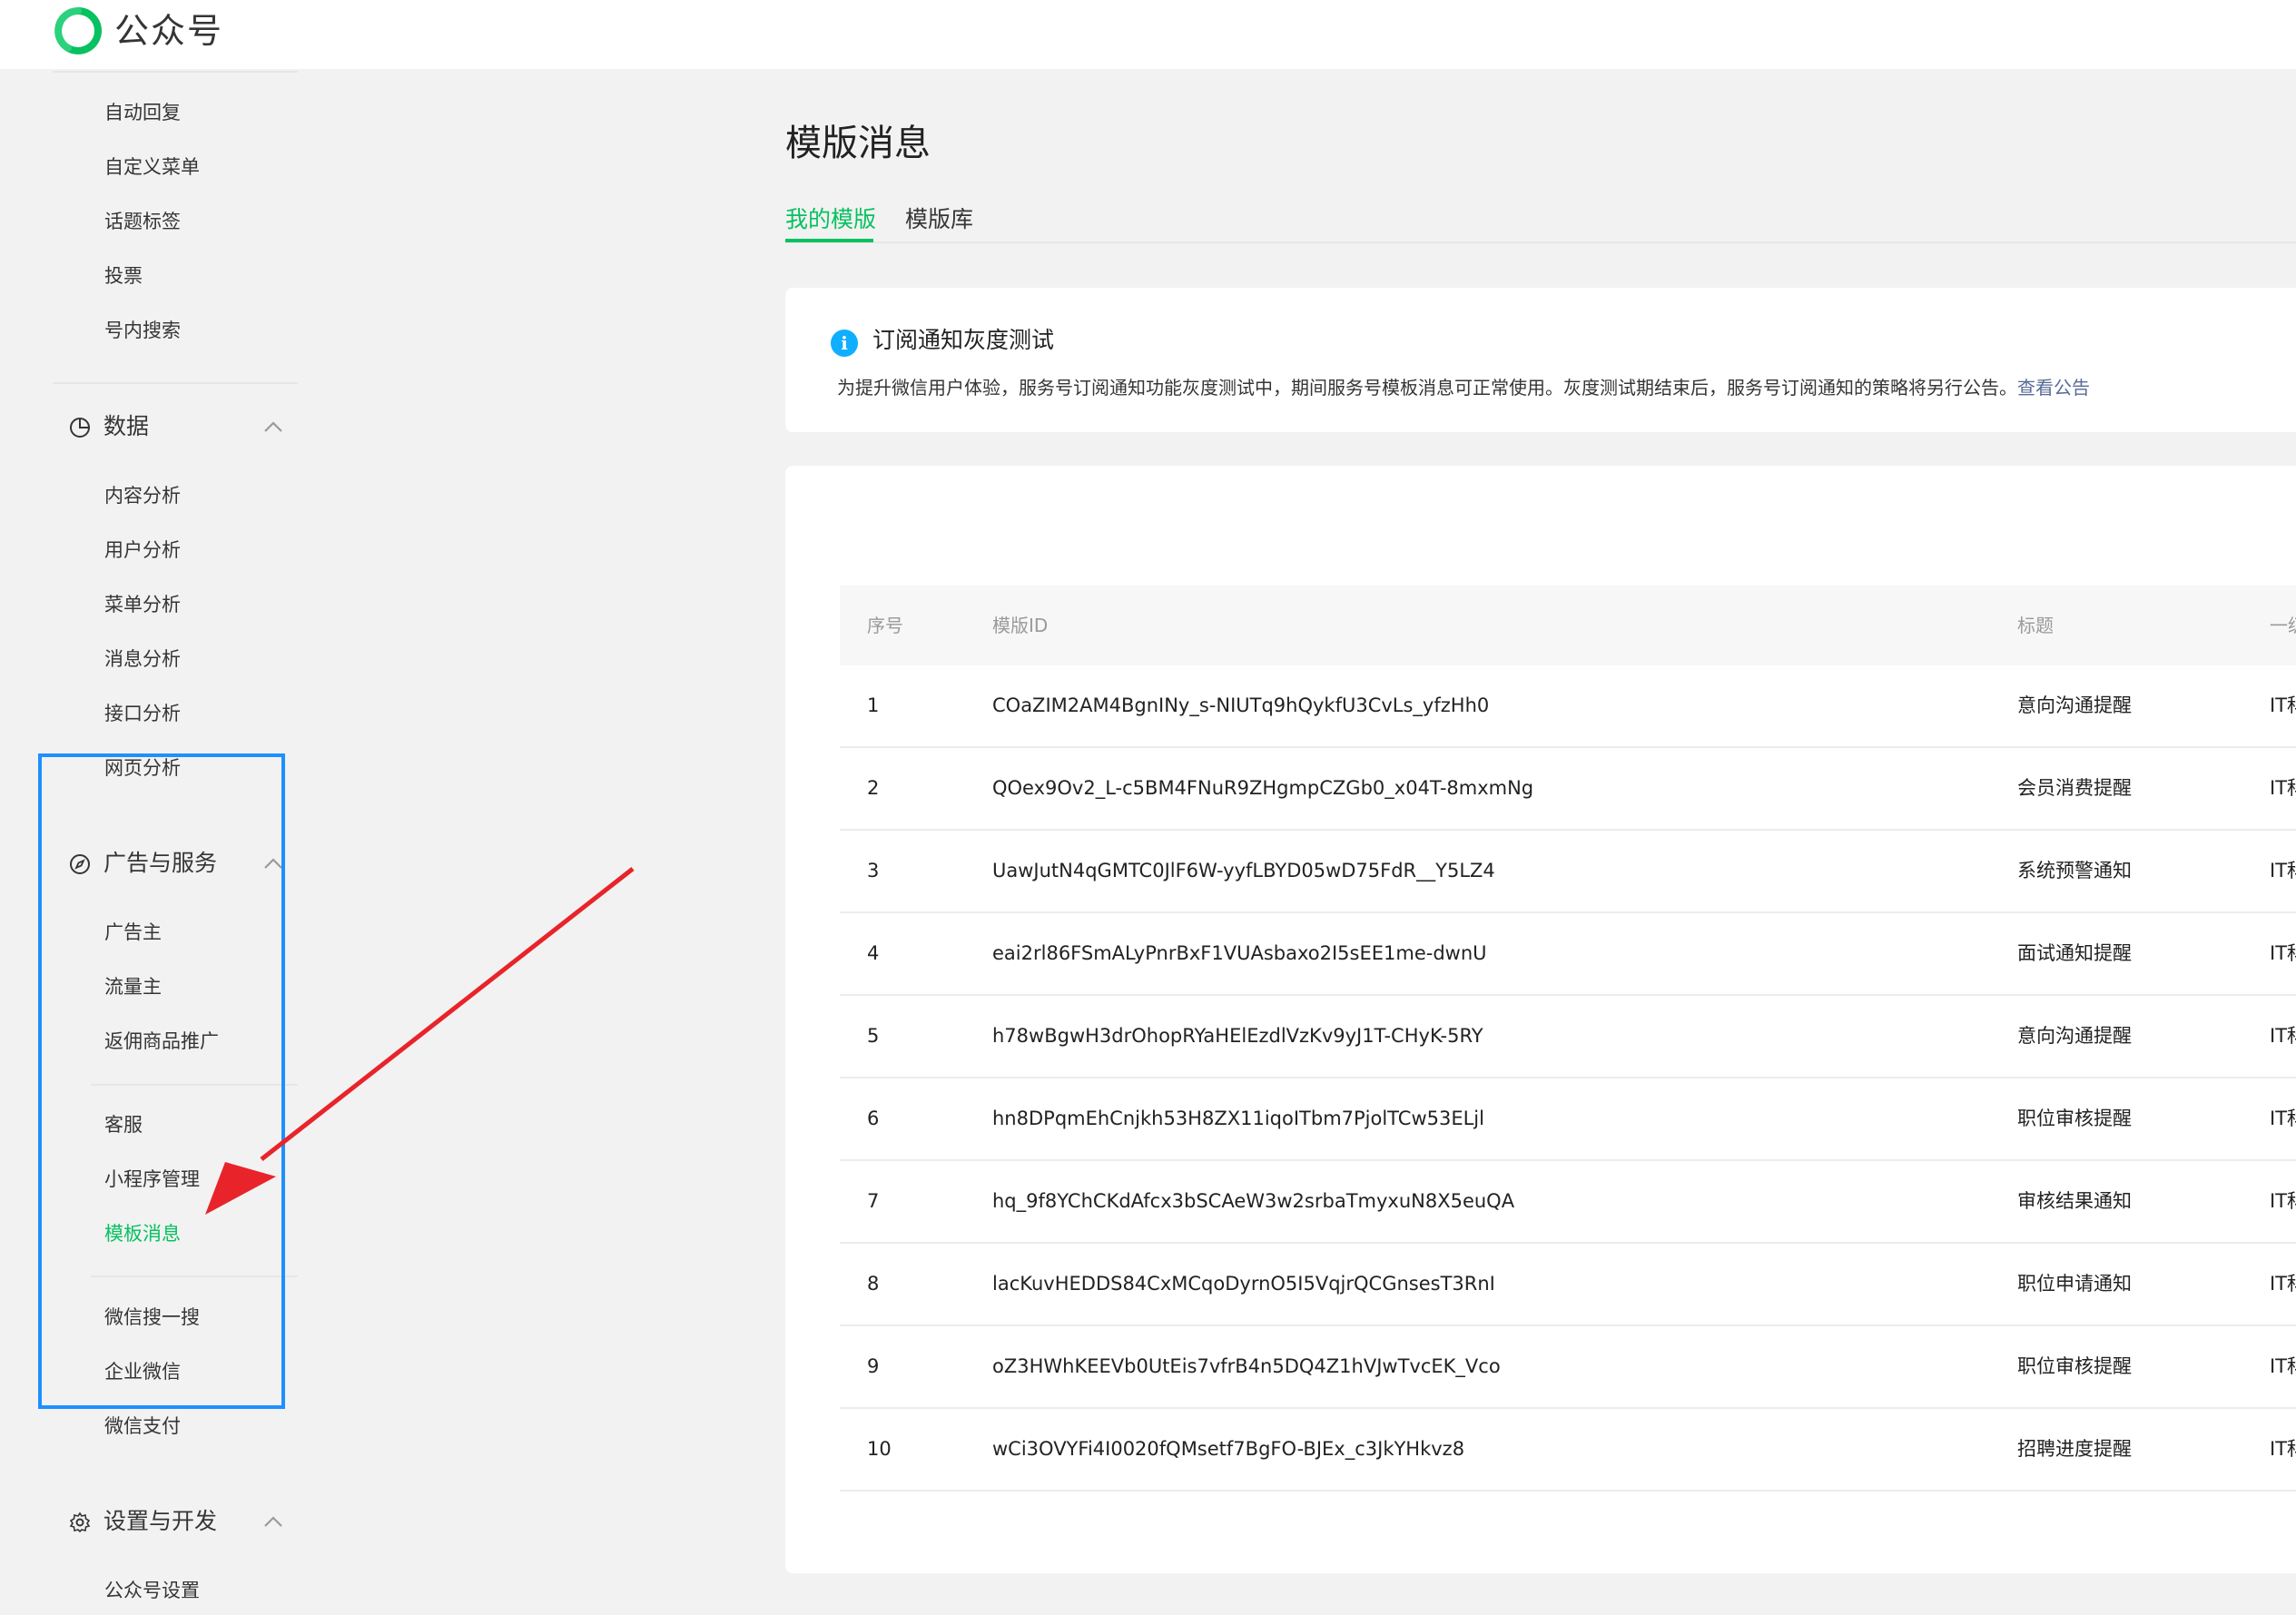  What do you see at coordinates (873, 1201) in the screenshot?
I see `cell-no: 7` at bounding box center [873, 1201].